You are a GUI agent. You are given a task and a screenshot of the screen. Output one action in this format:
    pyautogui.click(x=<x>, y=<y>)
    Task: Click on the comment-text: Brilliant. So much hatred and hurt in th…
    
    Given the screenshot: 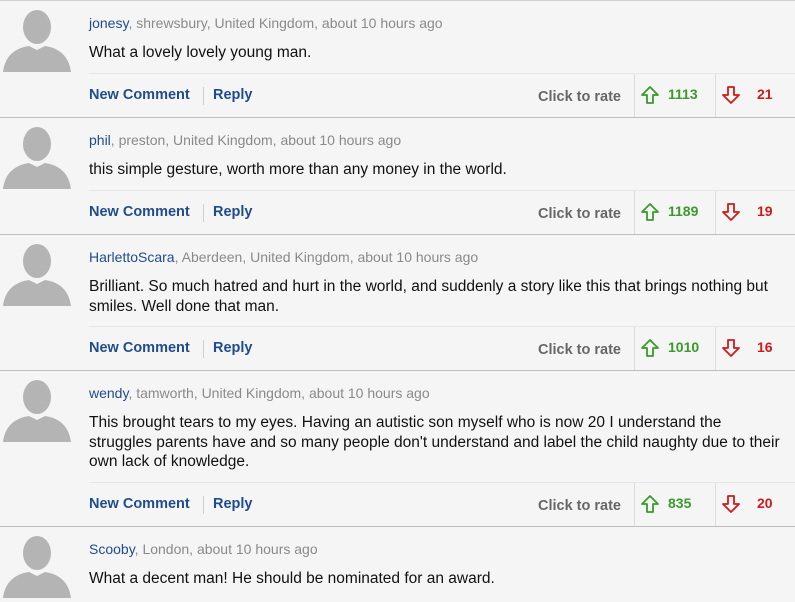 What is the action you would take?
    pyautogui.click(x=428, y=296)
    